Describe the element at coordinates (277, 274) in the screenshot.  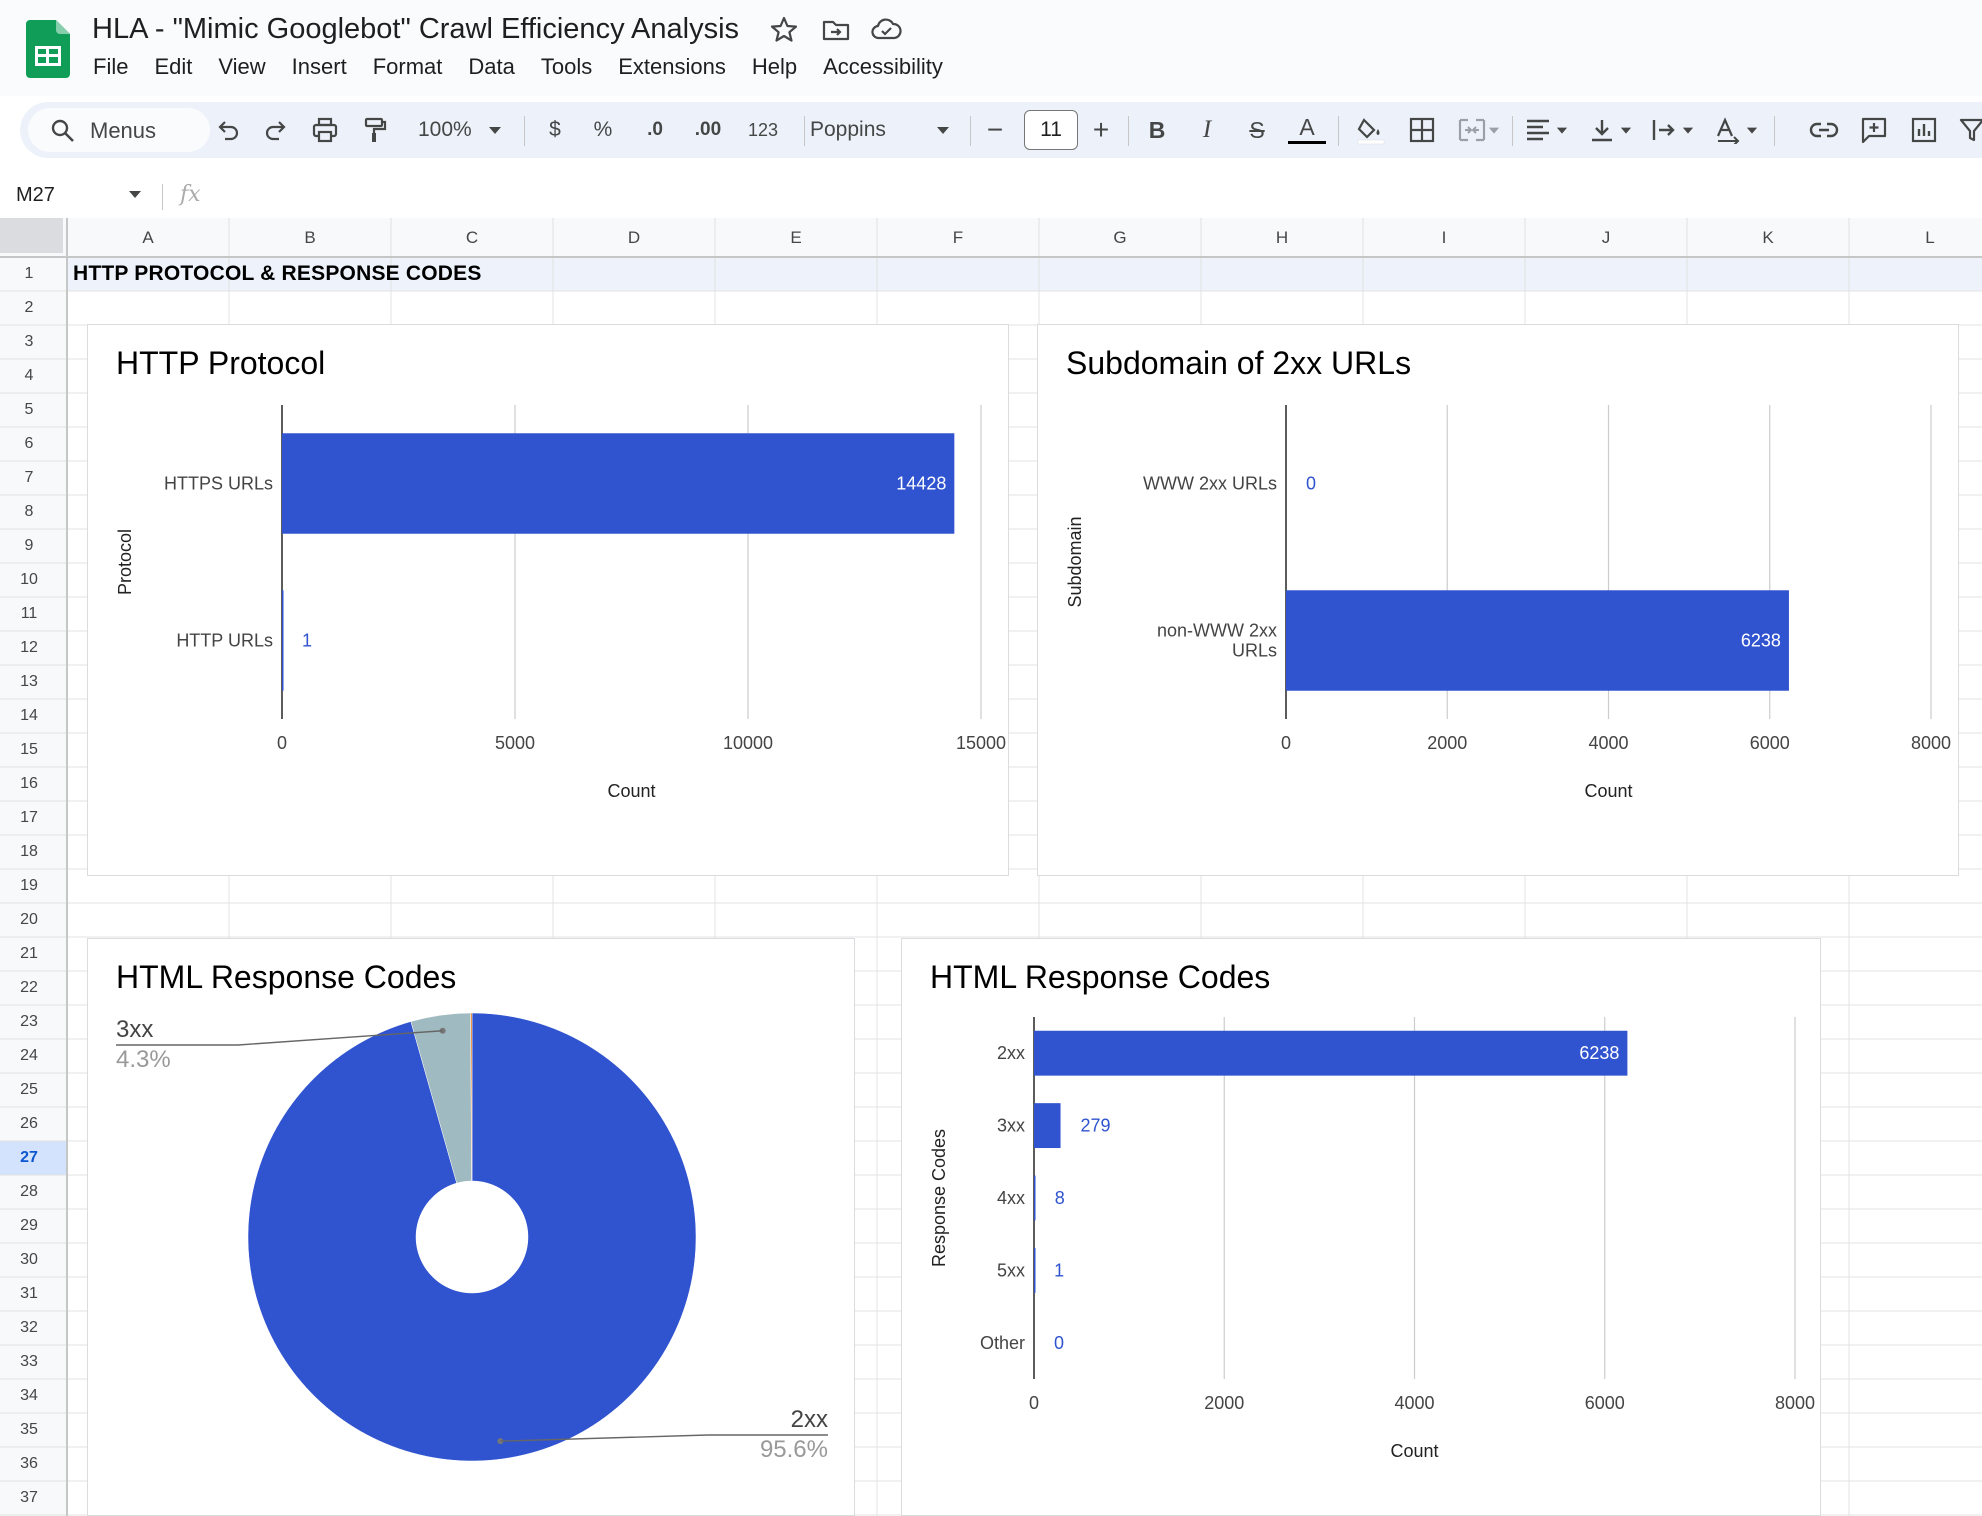
I see `cell-a1: HTTP PROTOCOL & RESPONSE CODES` at that location.